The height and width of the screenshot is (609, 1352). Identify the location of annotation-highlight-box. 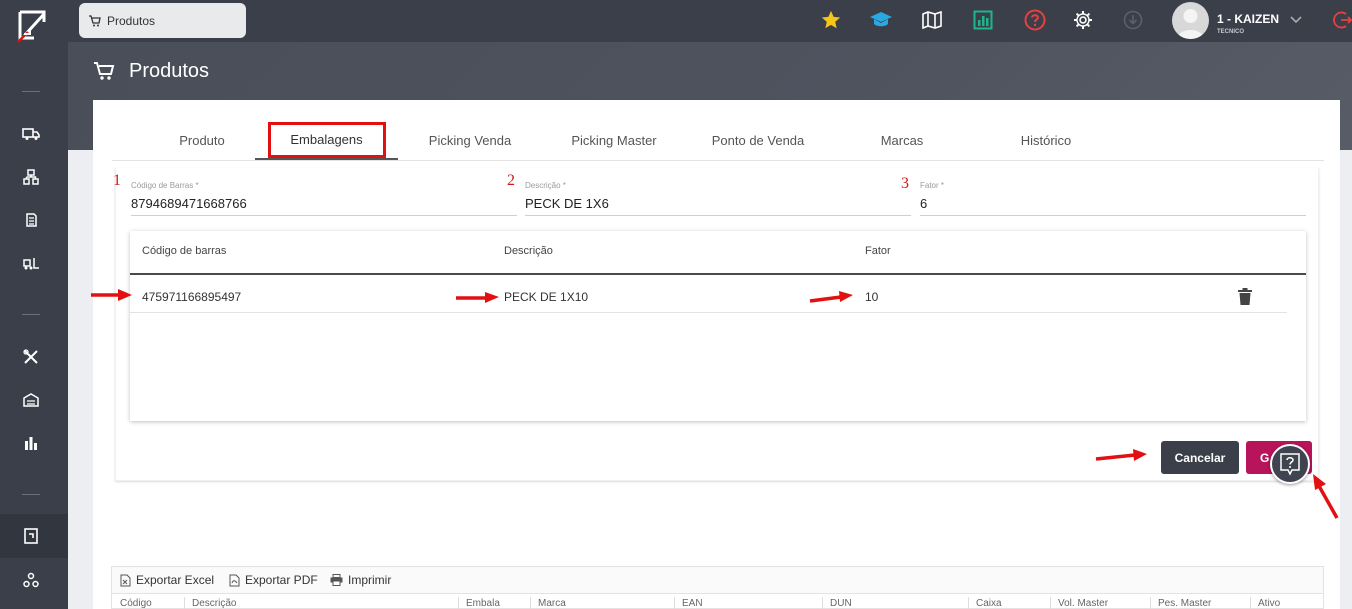
(327, 140).